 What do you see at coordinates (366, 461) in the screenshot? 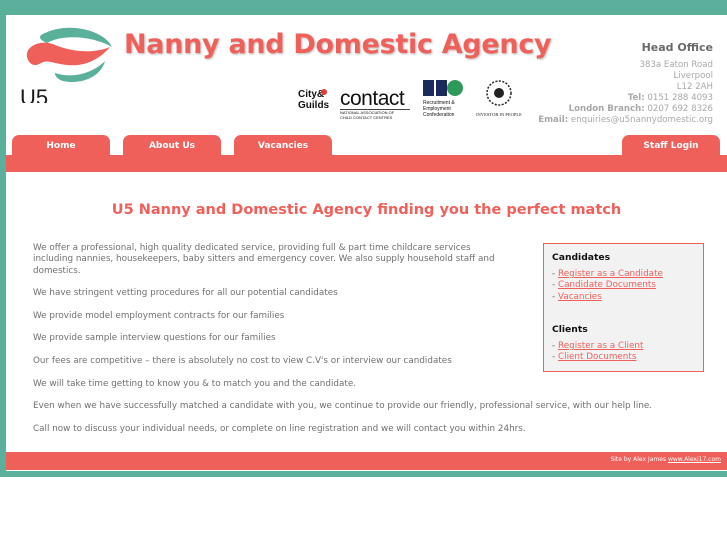
I see `footer-bar: Site by Alex James www.Alexj17.com` at bounding box center [366, 461].